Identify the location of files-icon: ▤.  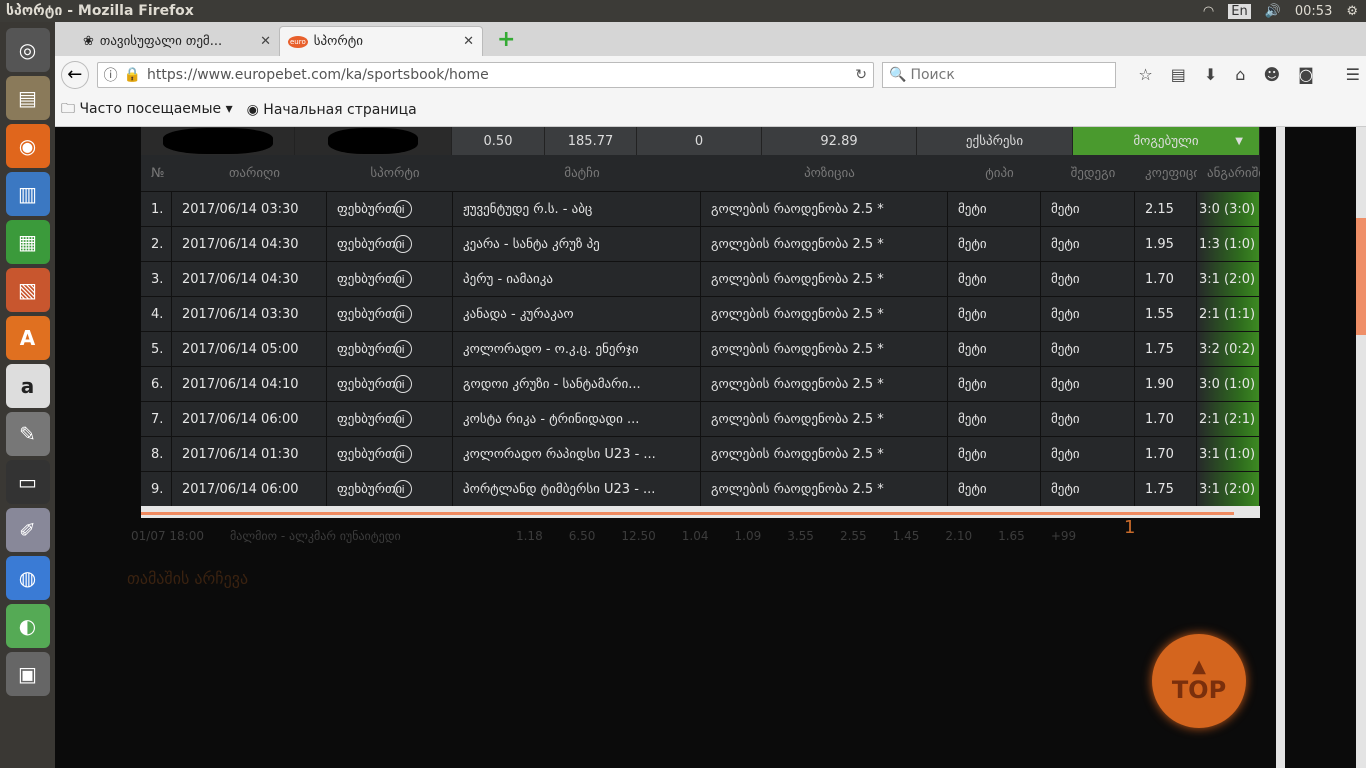
(27, 98).